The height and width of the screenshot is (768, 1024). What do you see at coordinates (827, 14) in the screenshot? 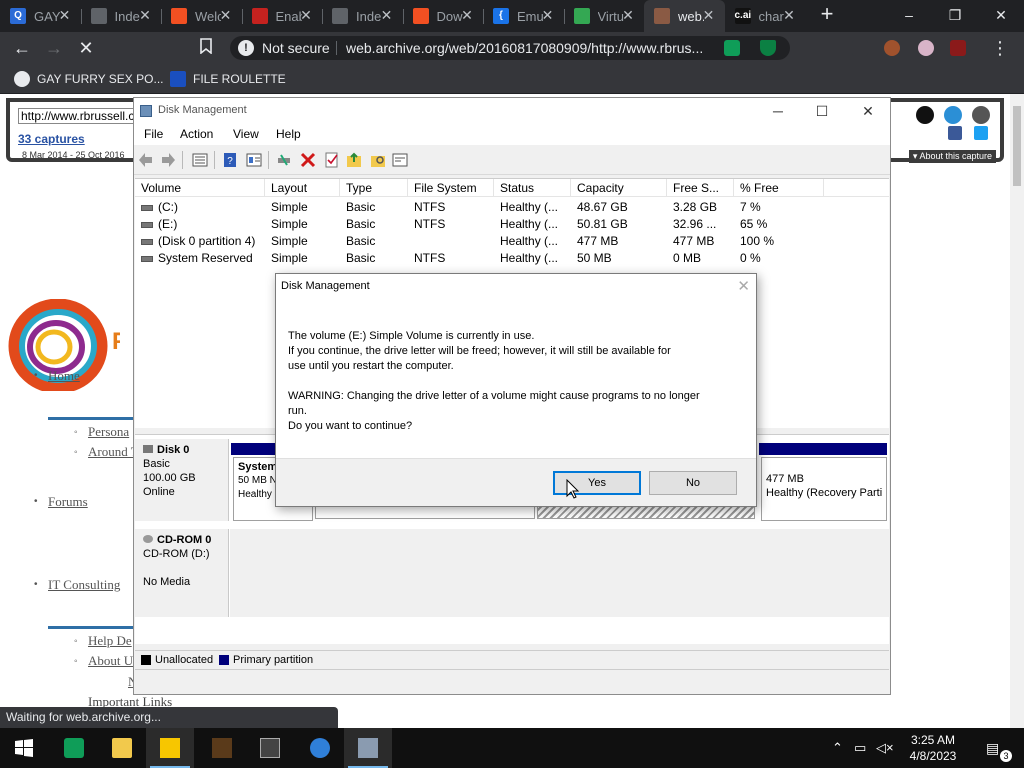
I see `new-tab-button: +` at bounding box center [827, 14].